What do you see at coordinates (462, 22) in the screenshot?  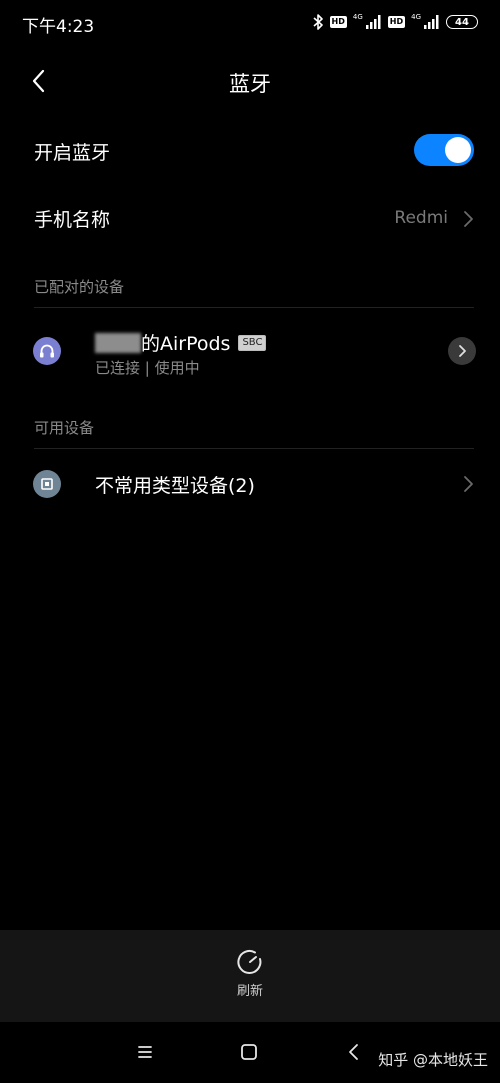 I see `battery-icon: 44` at bounding box center [462, 22].